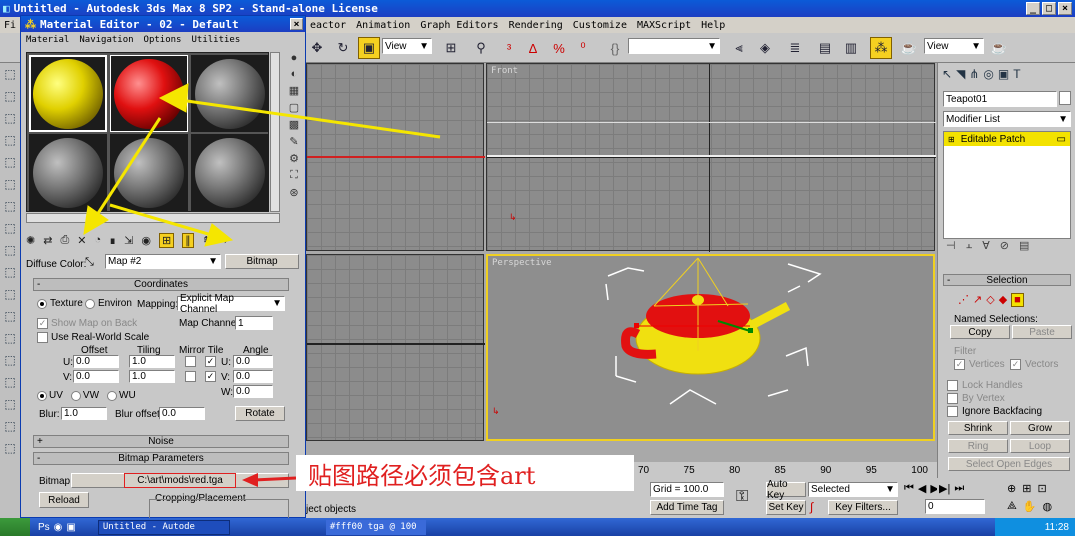  What do you see at coordinates (50, 395) in the screenshot?
I see `uv-option: UV` at bounding box center [50, 395].